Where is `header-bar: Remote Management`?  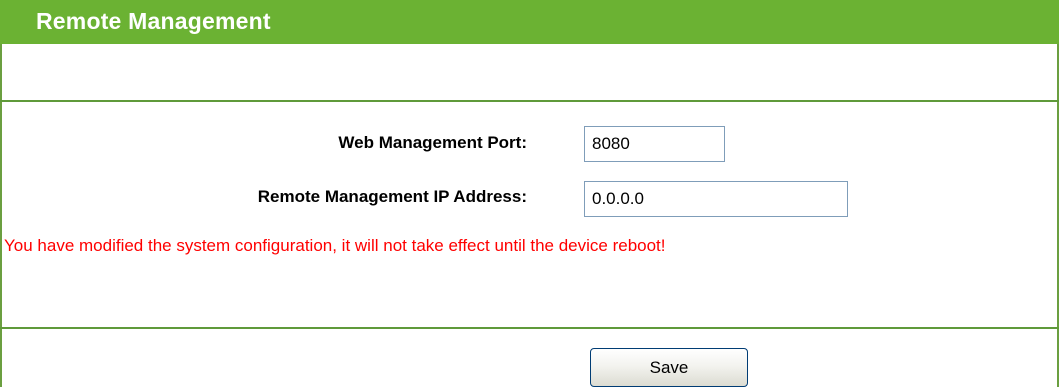
header-bar: Remote Management is located at coordinates (529, 22).